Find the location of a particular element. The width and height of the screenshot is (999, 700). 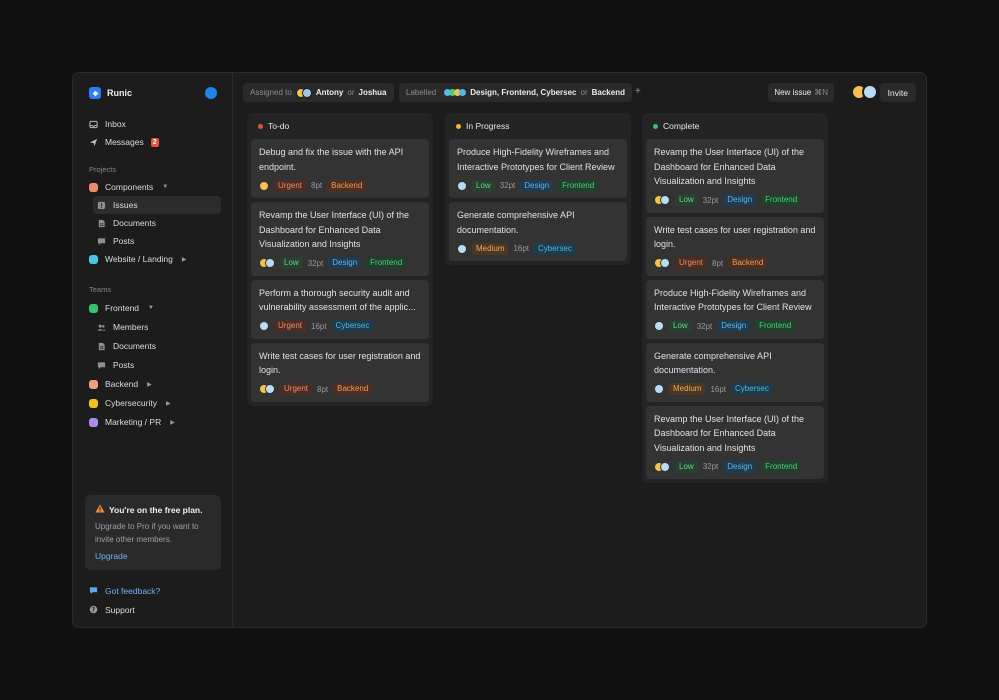

support-link: ? Support is located at coordinates (124, 609).